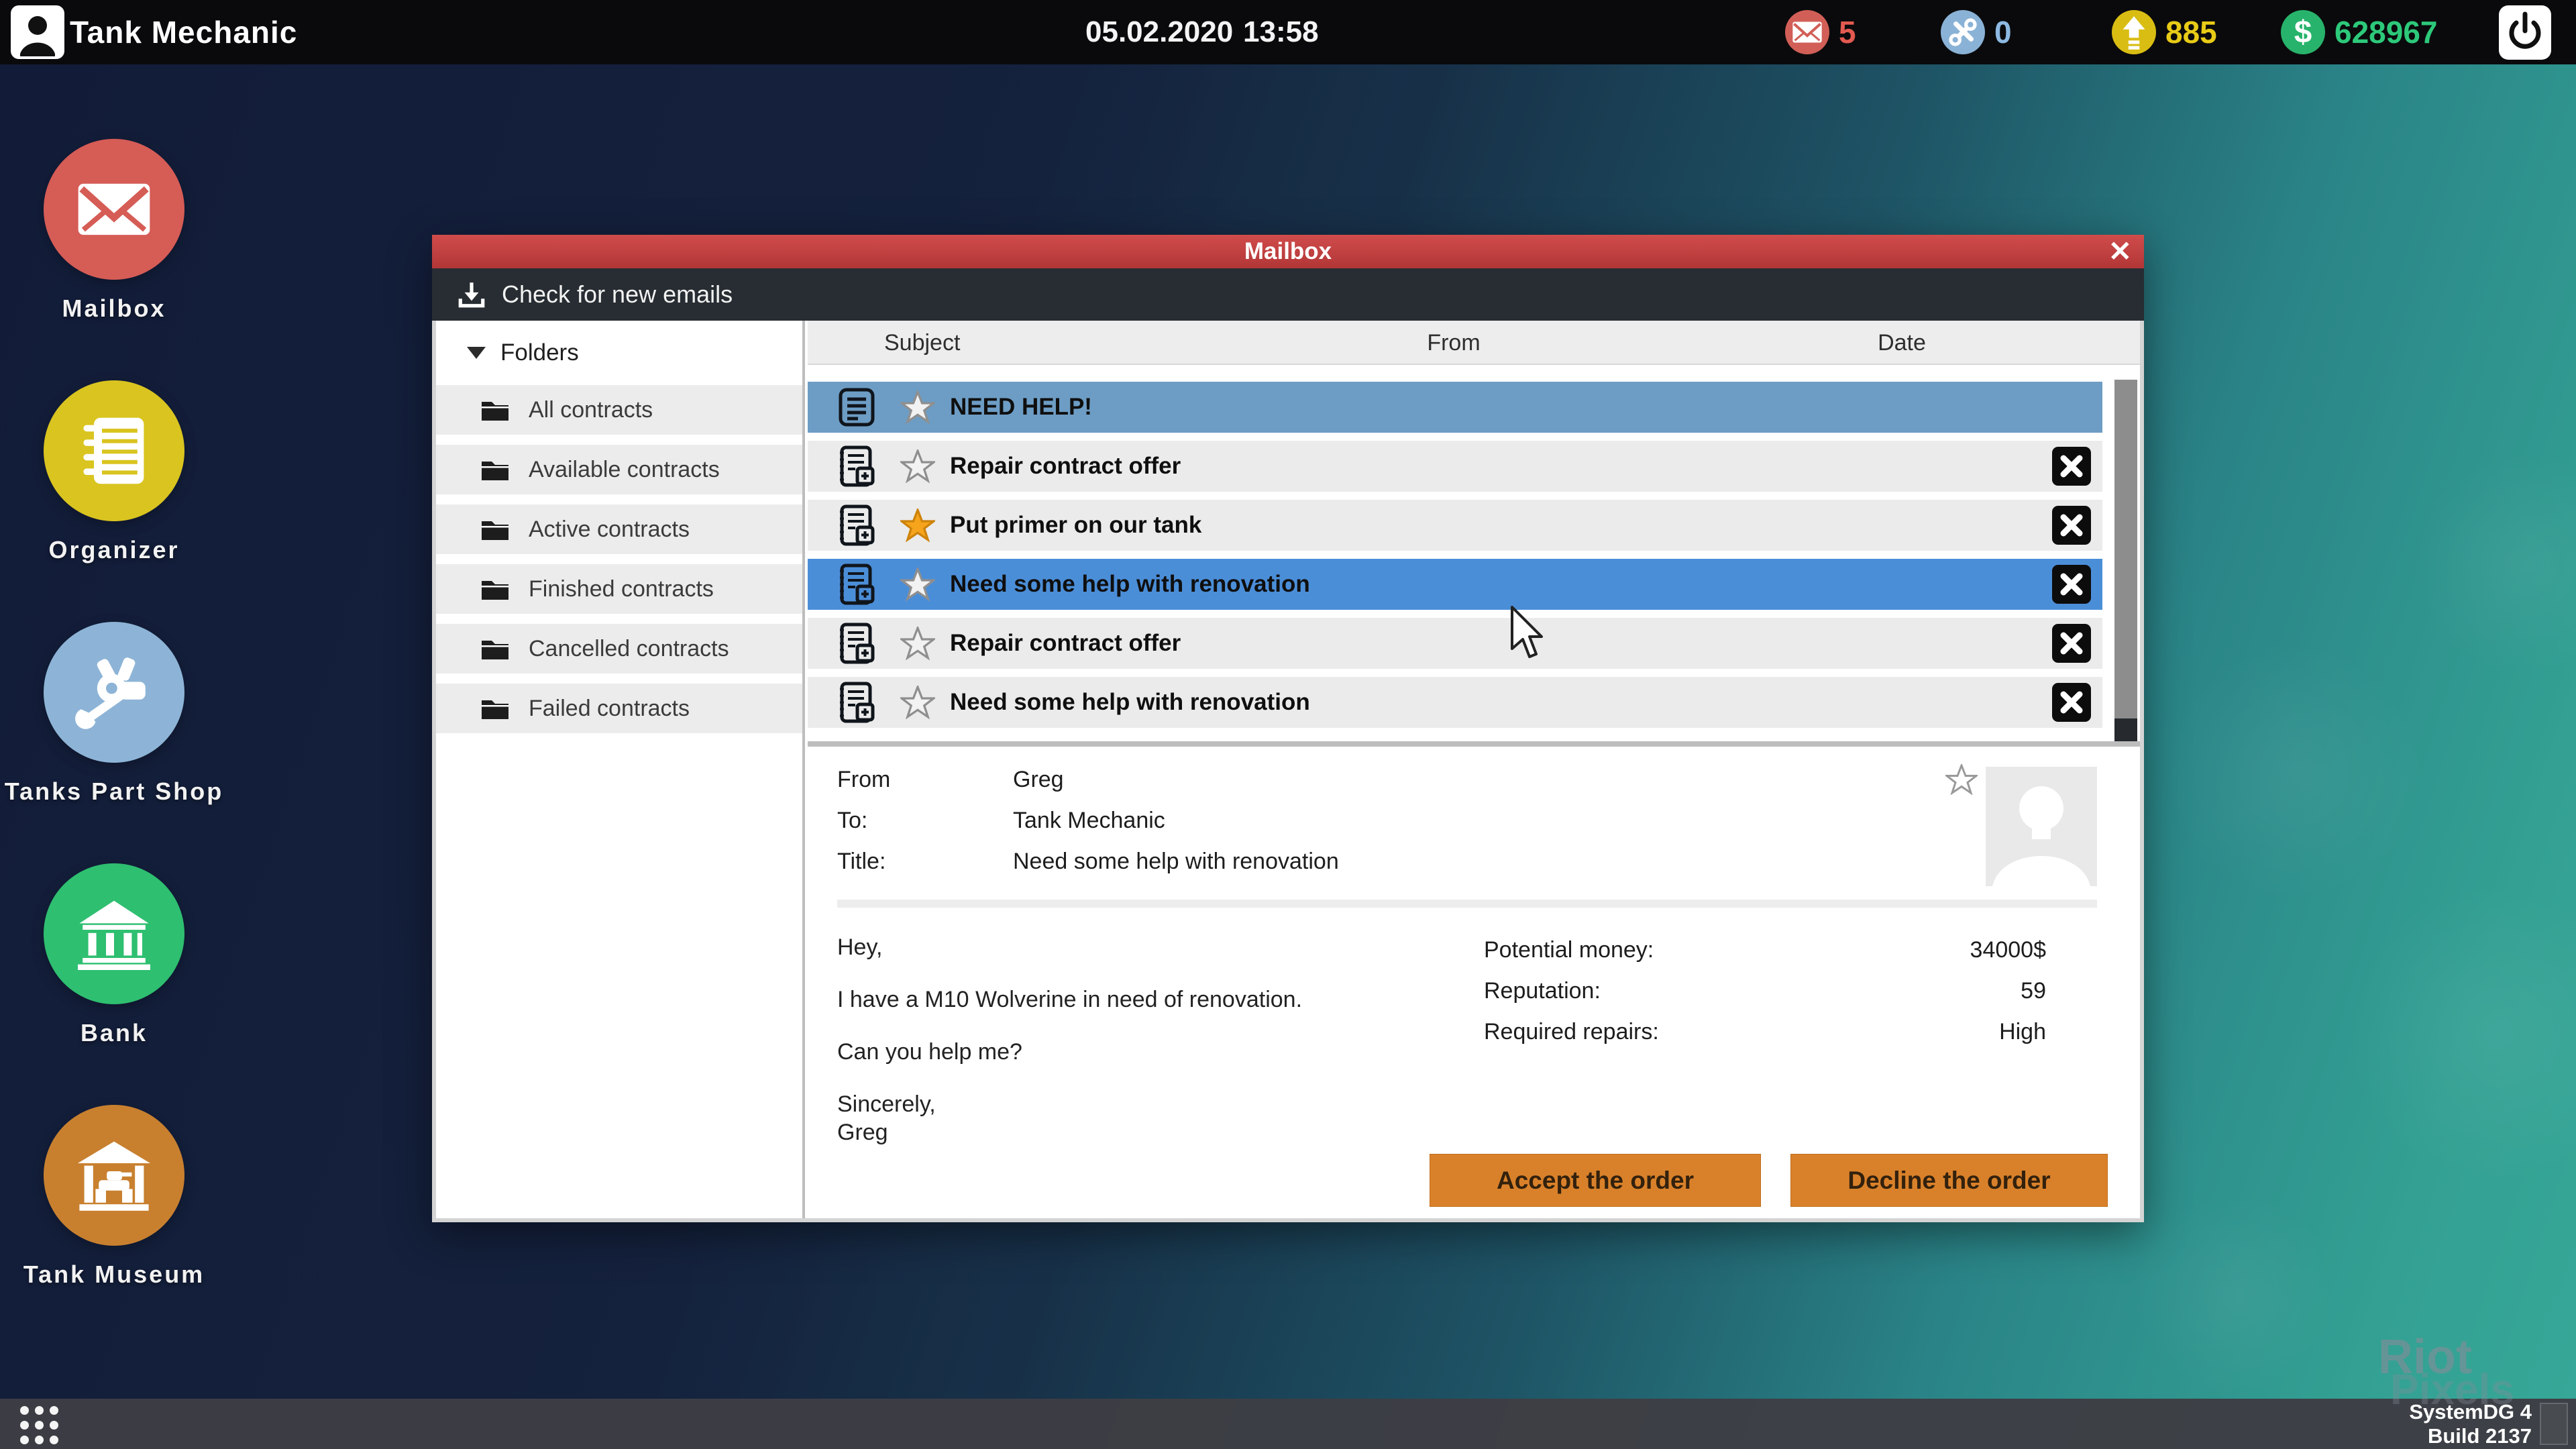 Image resolution: width=2576 pixels, height=1449 pixels. What do you see at coordinates (539, 352) in the screenshot?
I see `folders-header-label: Folders` at bounding box center [539, 352].